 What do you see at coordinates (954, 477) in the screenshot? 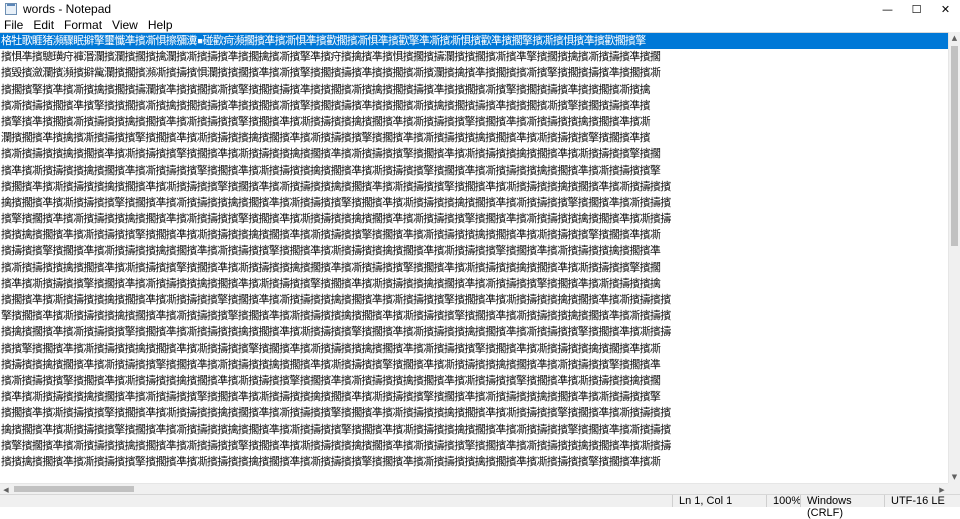
I see `scroll-down-icon: ▼` at bounding box center [954, 477].